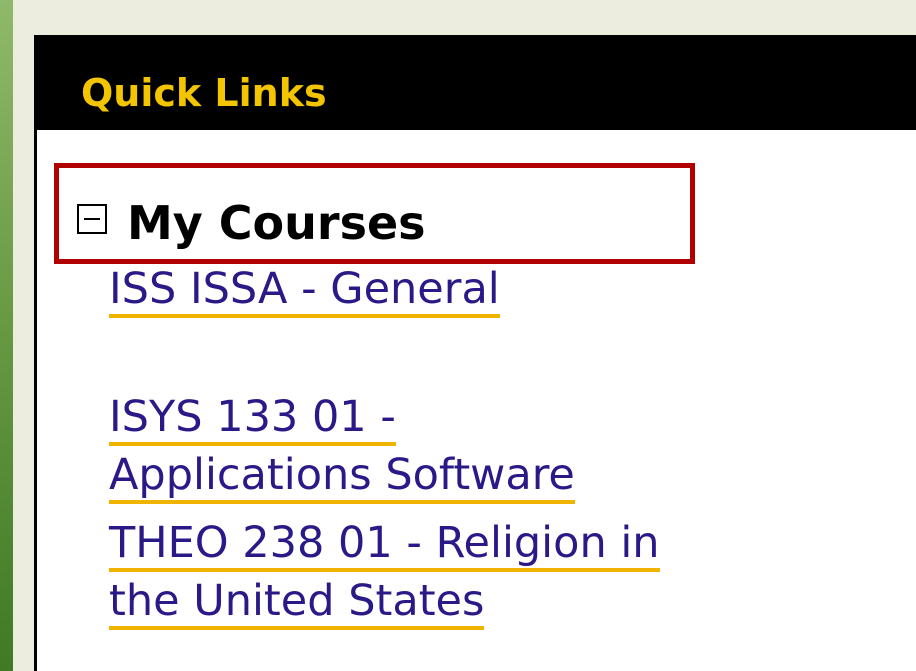  I want to click on course-link-line: the United States, so click(297, 603).